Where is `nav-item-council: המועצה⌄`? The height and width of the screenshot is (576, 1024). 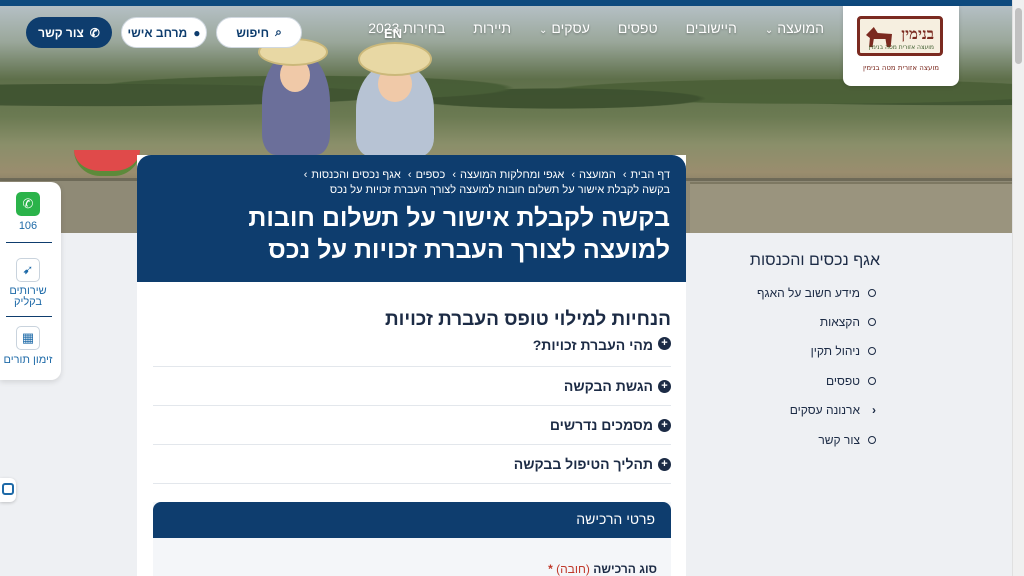 nav-item-council: המועצה⌄ is located at coordinates (794, 28).